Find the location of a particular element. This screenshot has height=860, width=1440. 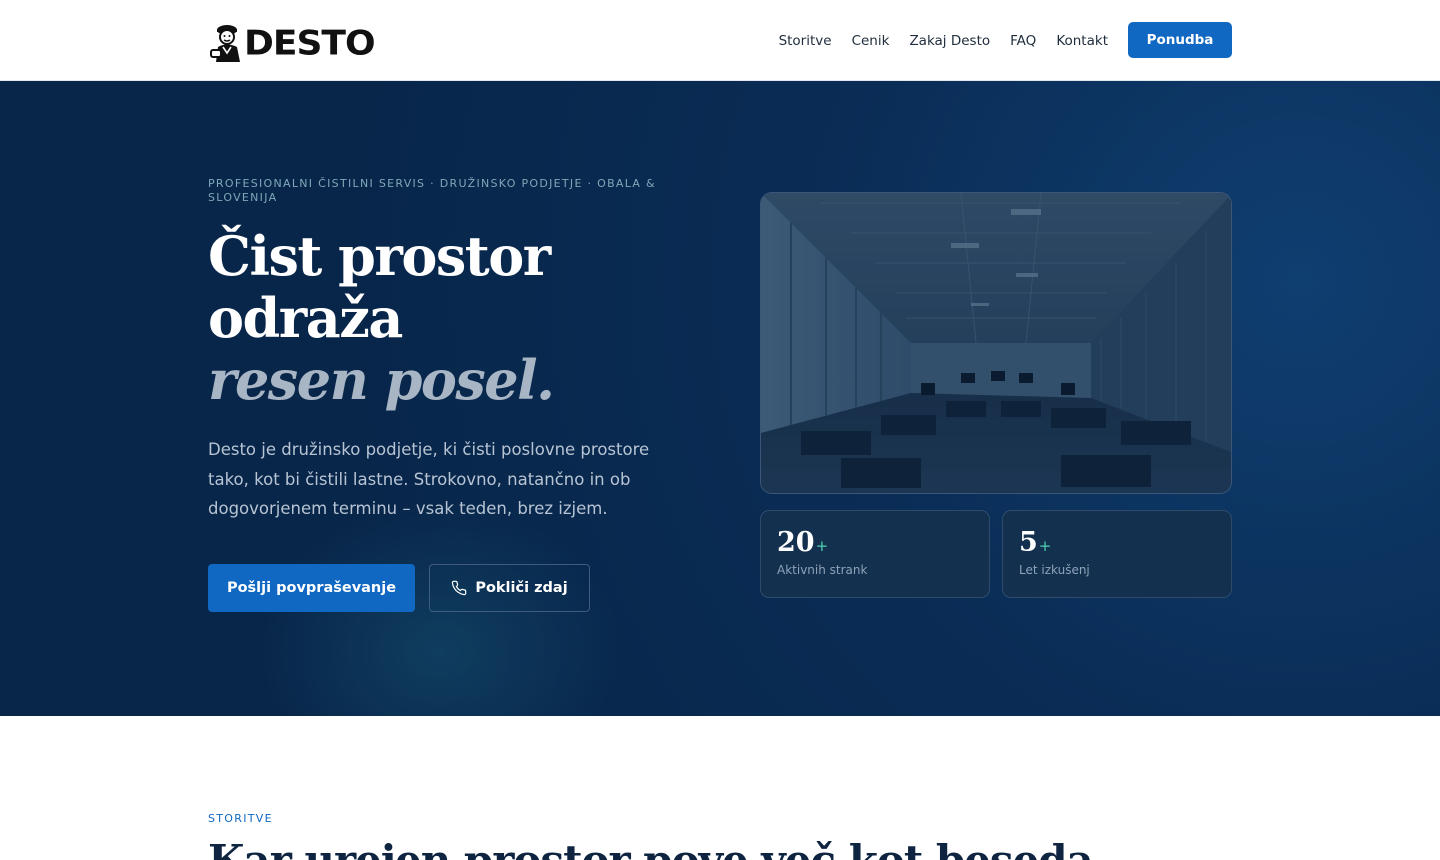

headline-line-2: odraža is located at coordinates (305, 318).